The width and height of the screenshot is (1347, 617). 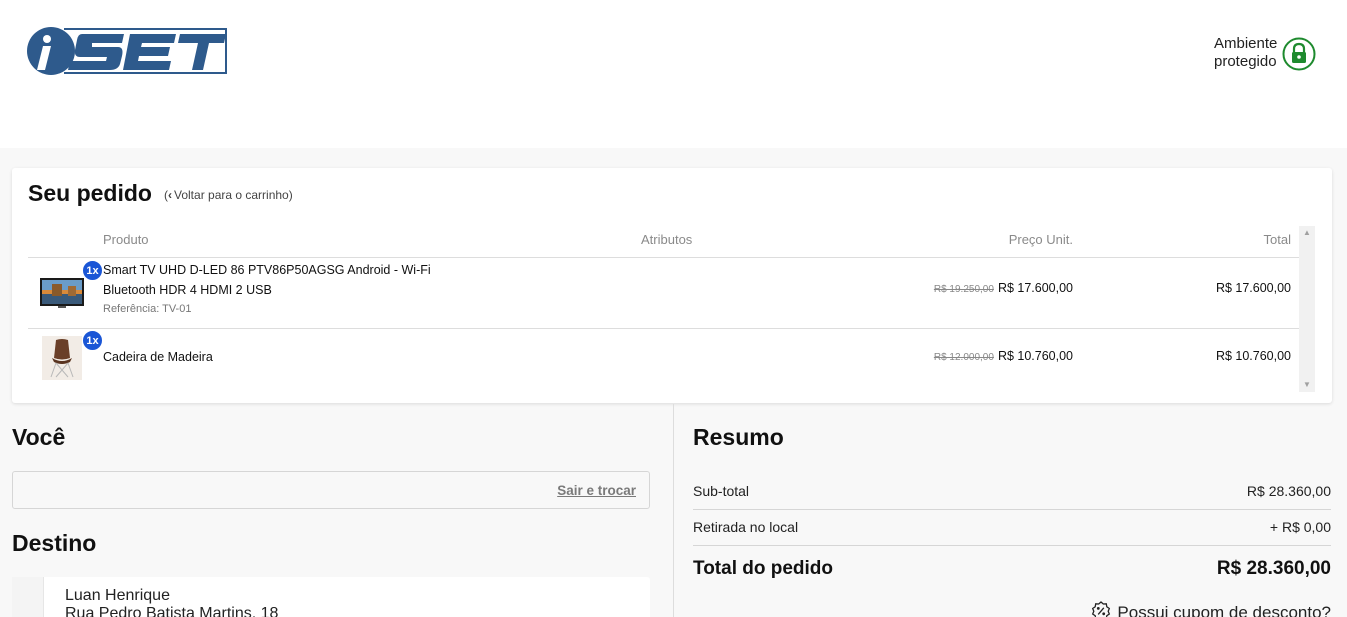 I want to click on summary-subtotal-row: Sub-total R$ 28.360,00, so click(x=1012, y=491).